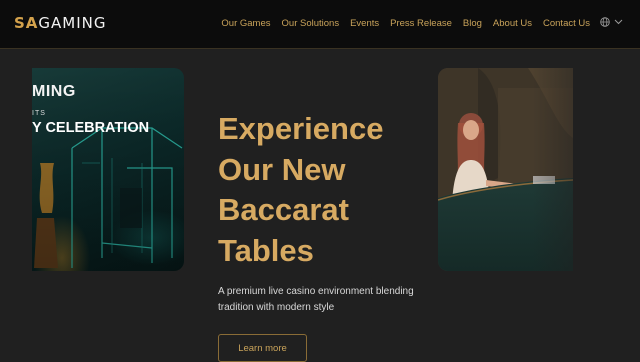 Image resolution: width=640 pixels, height=362 pixels. Describe the element at coordinates (566, 23) in the screenshot. I see `nav-contact-us: Contact Us` at that location.